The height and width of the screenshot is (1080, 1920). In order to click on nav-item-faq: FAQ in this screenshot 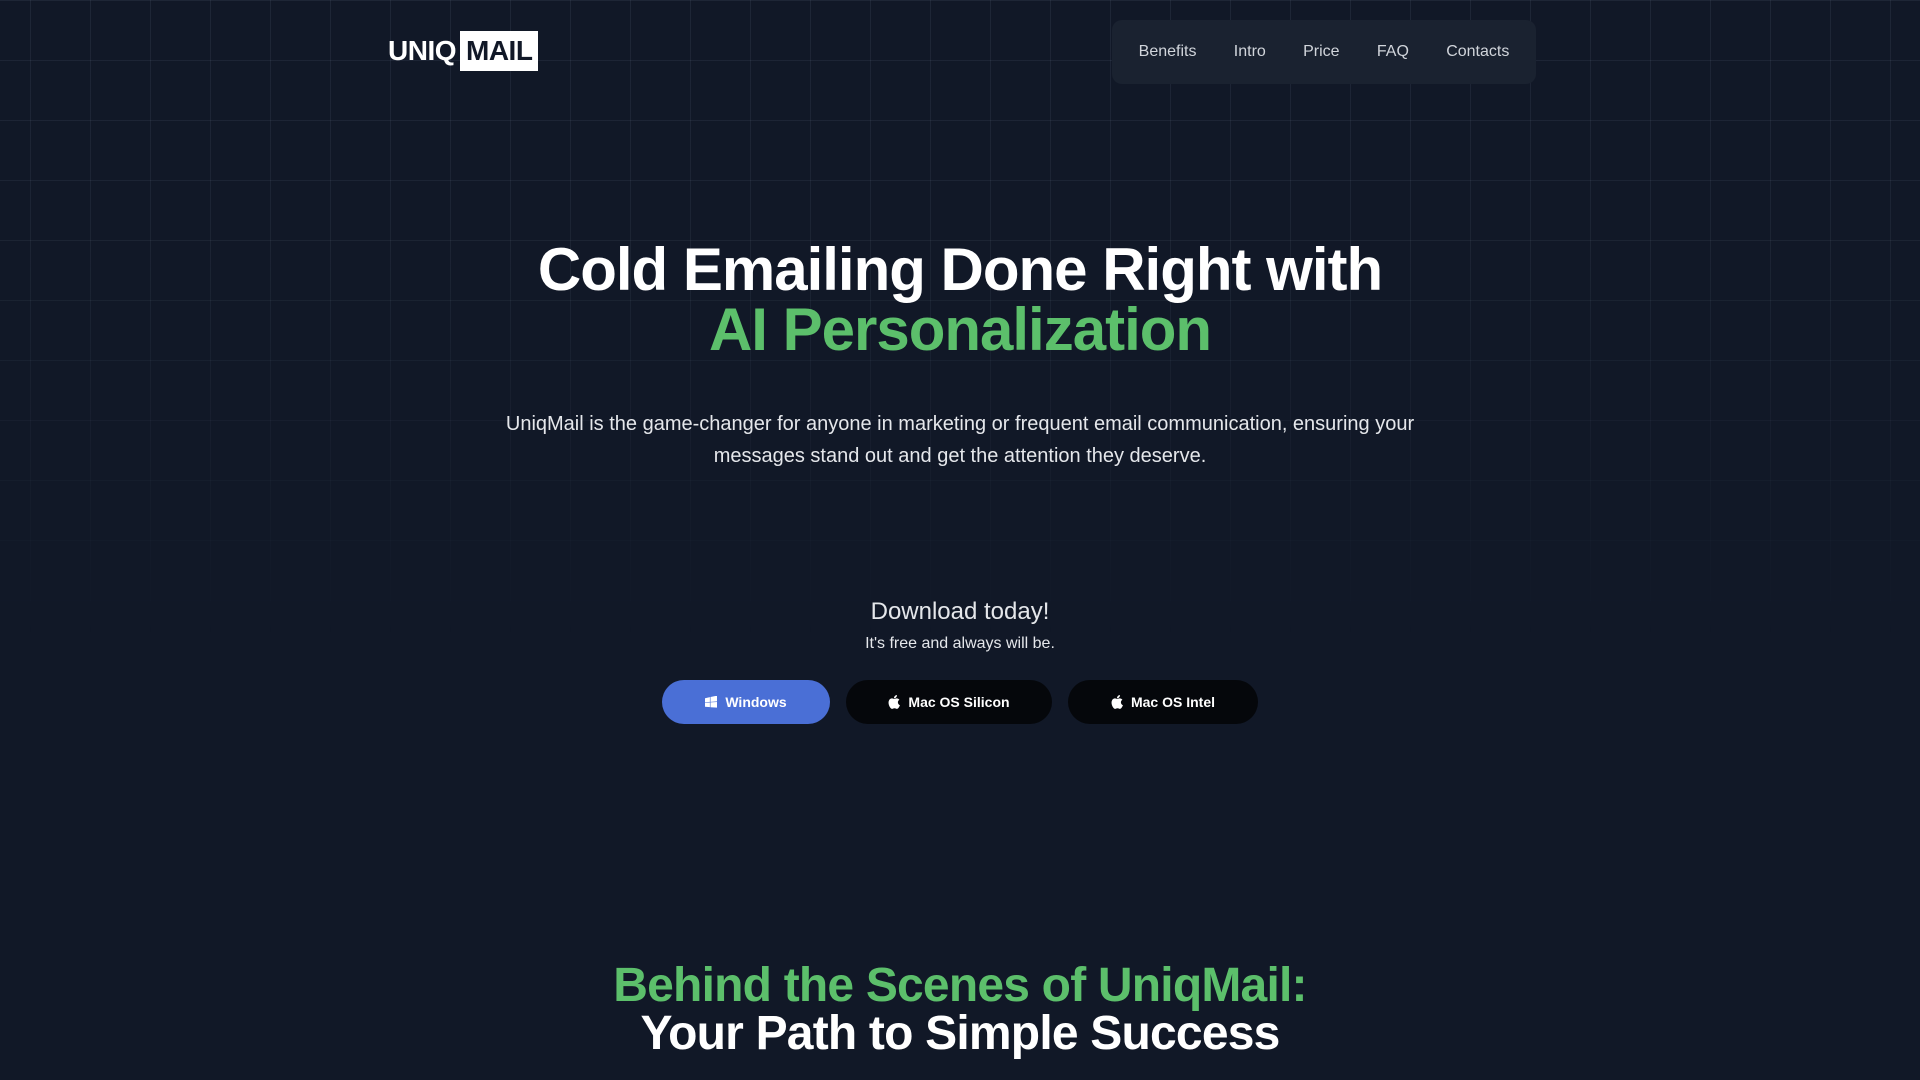, I will do `click(1393, 52)`.